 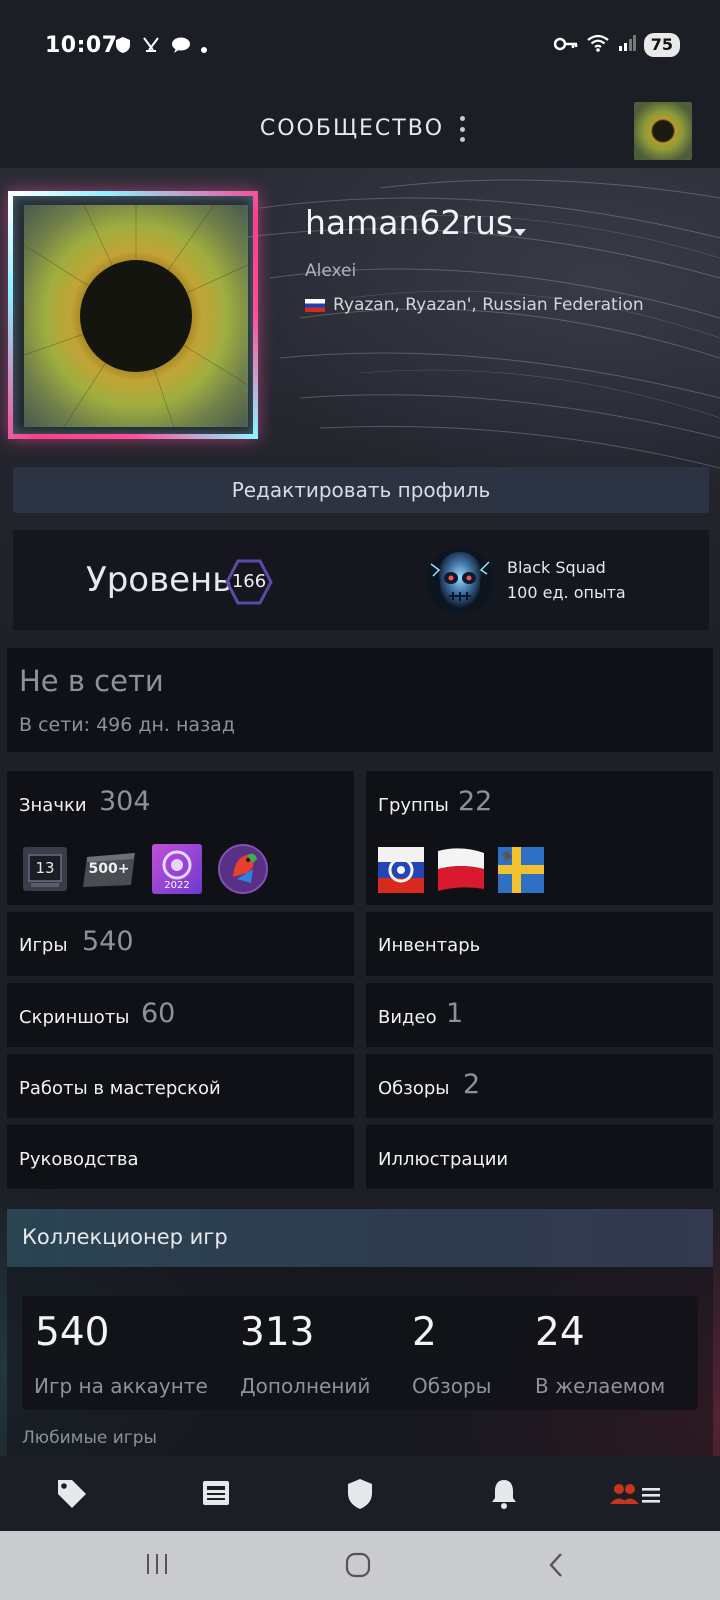 I want to click on inventory-label: Инвентарь, so click(x=429, y=945).